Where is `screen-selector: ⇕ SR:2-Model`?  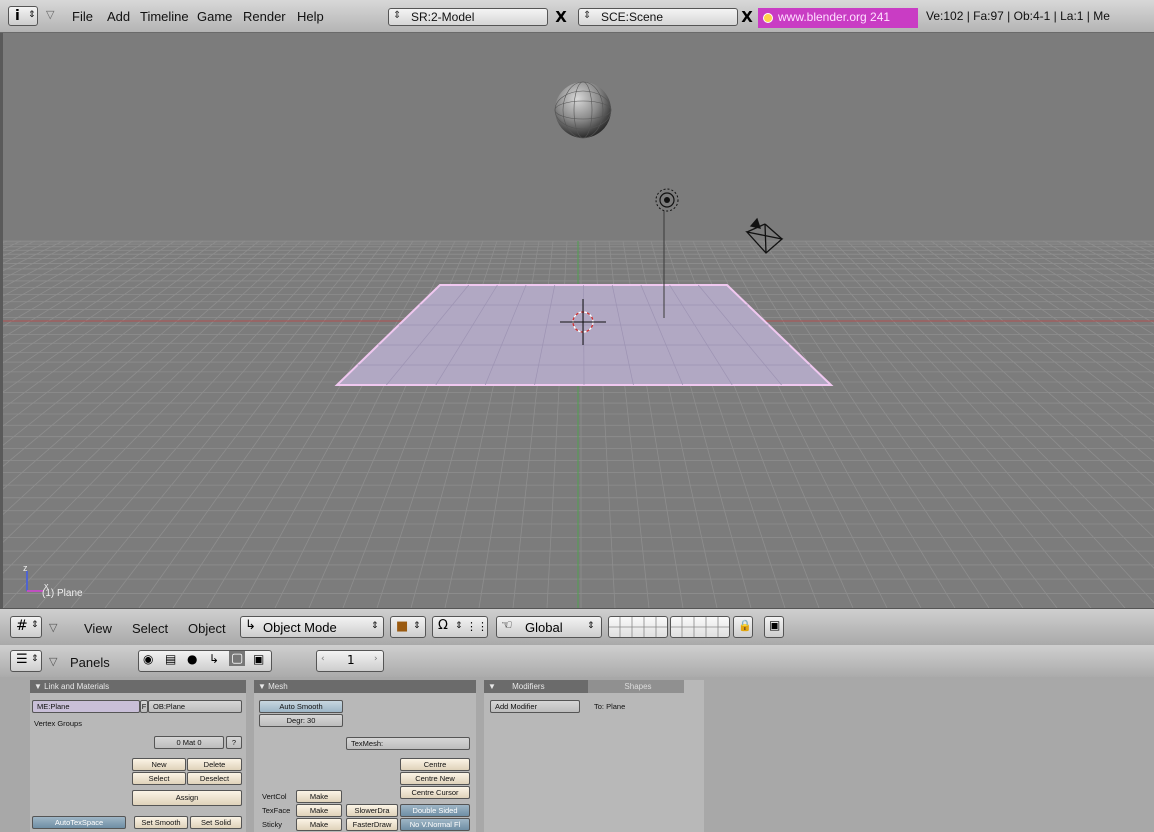 screen-selector: ⇕ SR:2-Model is located at coordinates (468, 17).